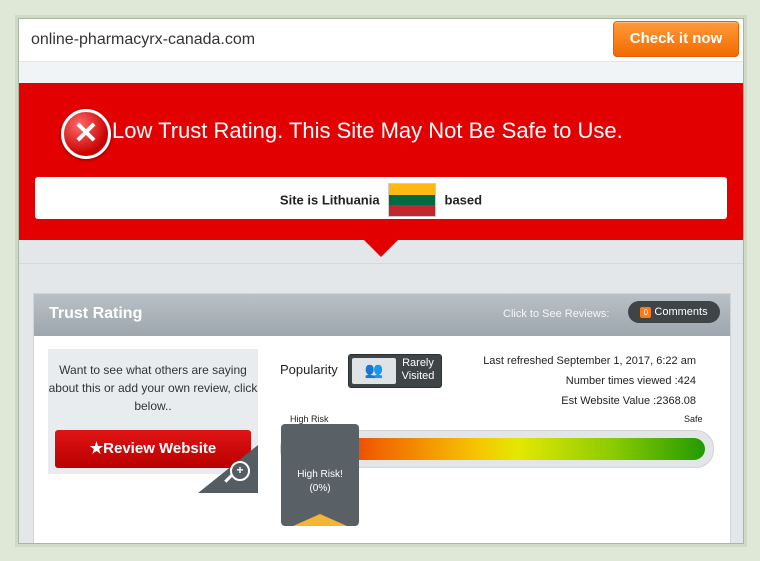 The image size is (760, 561). What do you see at coordinates (630, 381) in the screenshot?
I see `times-viewed: Number times viewed :424` at bounding box center [630, 381].